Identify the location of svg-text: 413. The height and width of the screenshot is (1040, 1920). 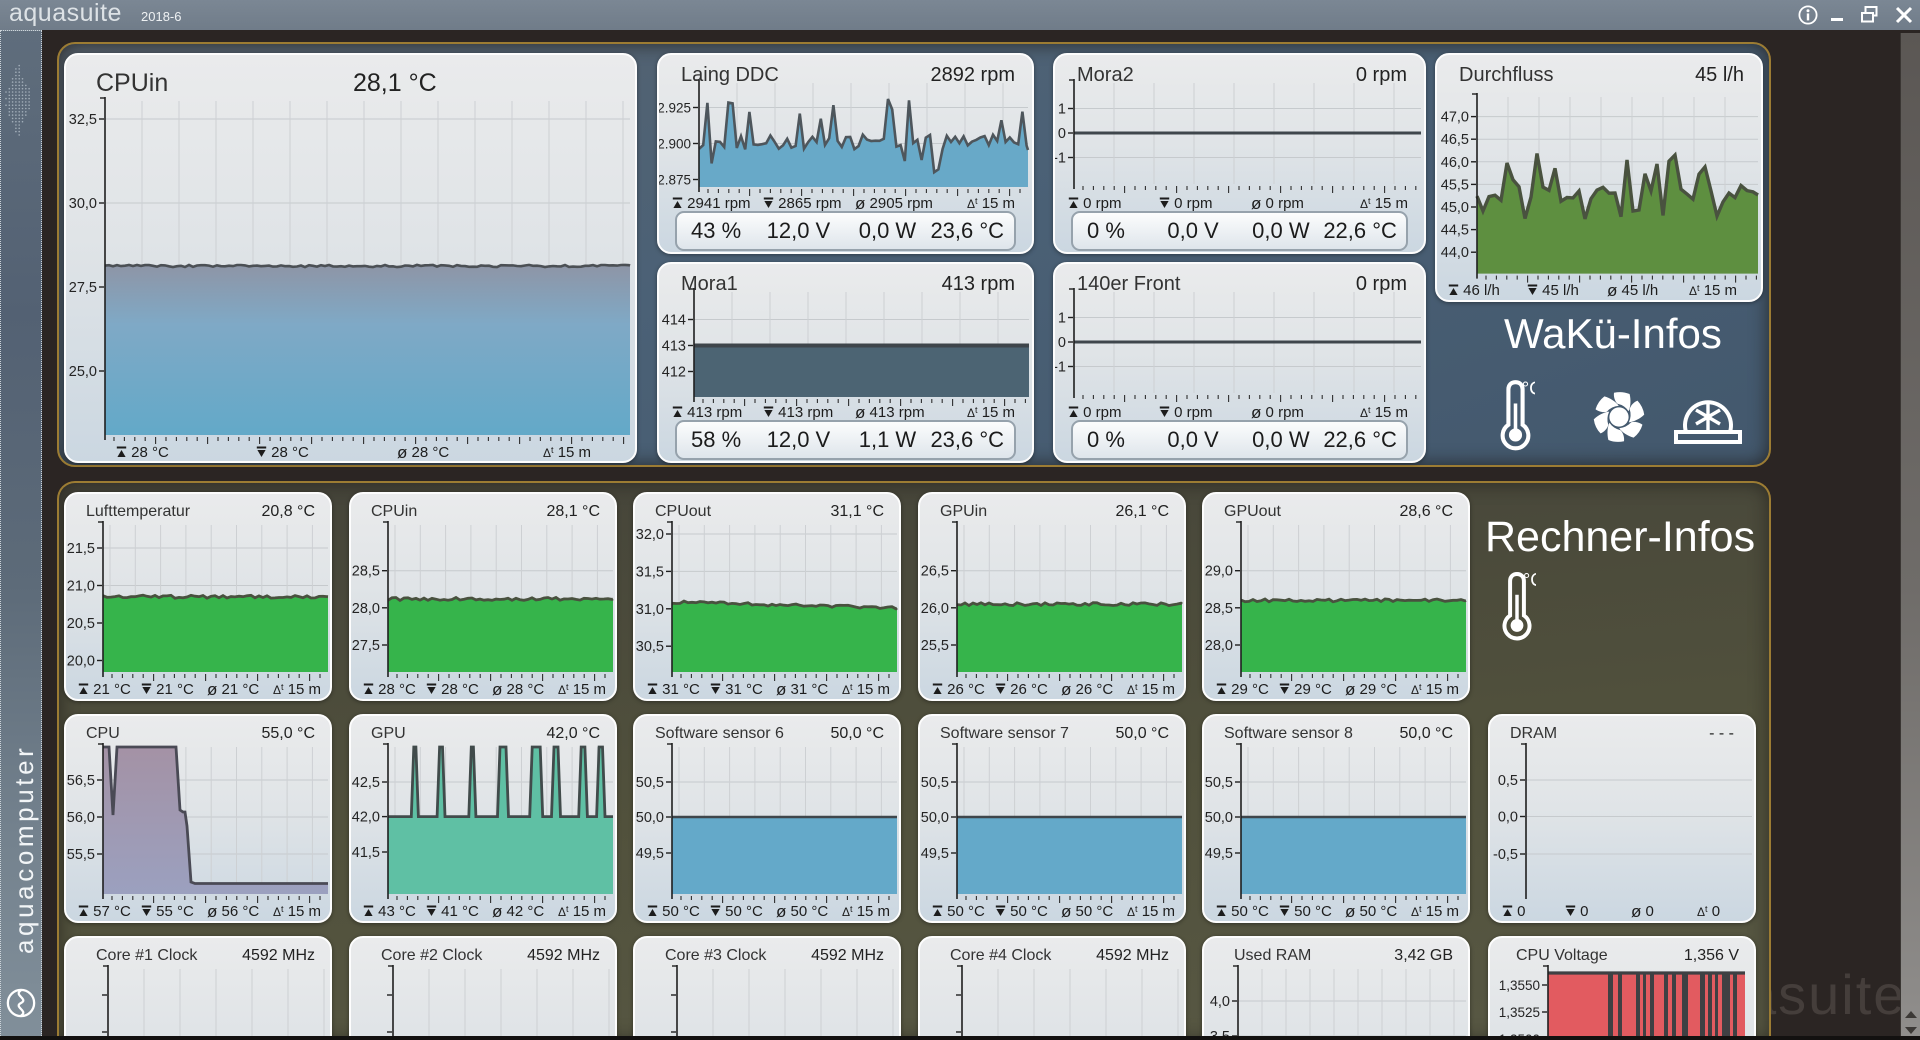
(674, 347).